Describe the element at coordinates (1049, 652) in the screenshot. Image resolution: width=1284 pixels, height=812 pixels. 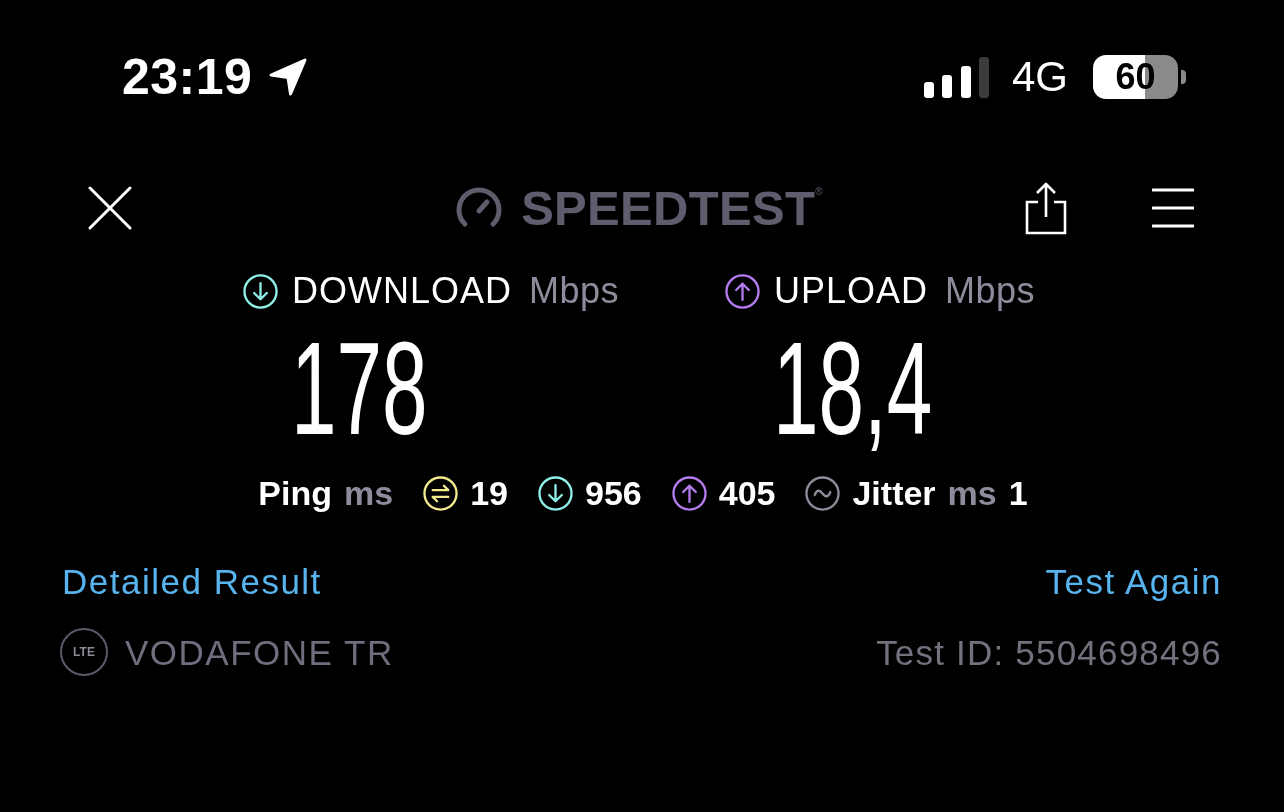
I see `test-id: Test ID: 5504698496` at that location.